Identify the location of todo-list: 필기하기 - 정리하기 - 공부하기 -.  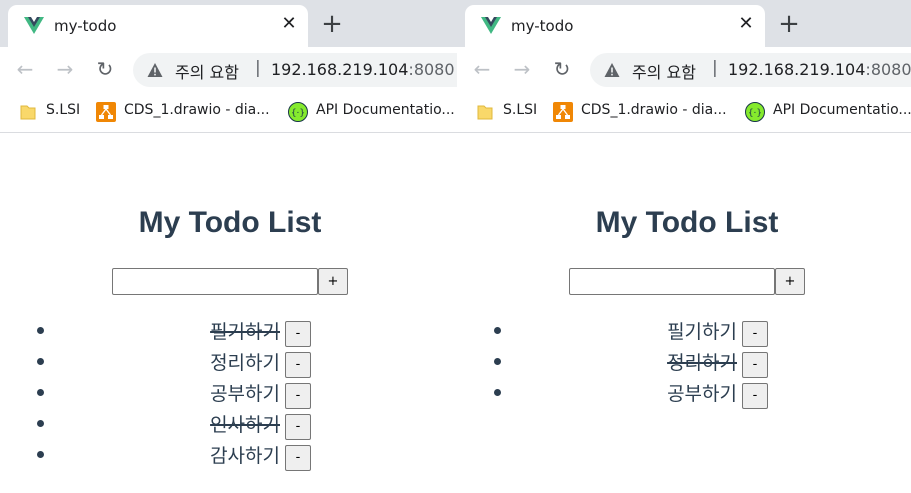
(684, 362).